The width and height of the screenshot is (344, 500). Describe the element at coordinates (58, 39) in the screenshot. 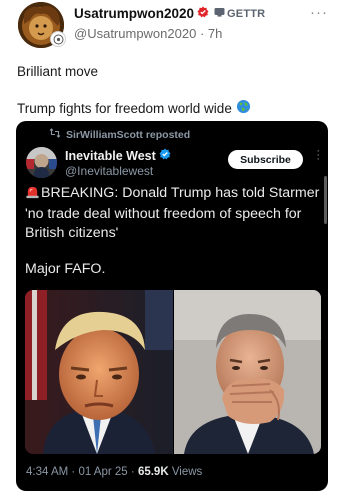

I see `avatar-status-badge-icon` at that location.